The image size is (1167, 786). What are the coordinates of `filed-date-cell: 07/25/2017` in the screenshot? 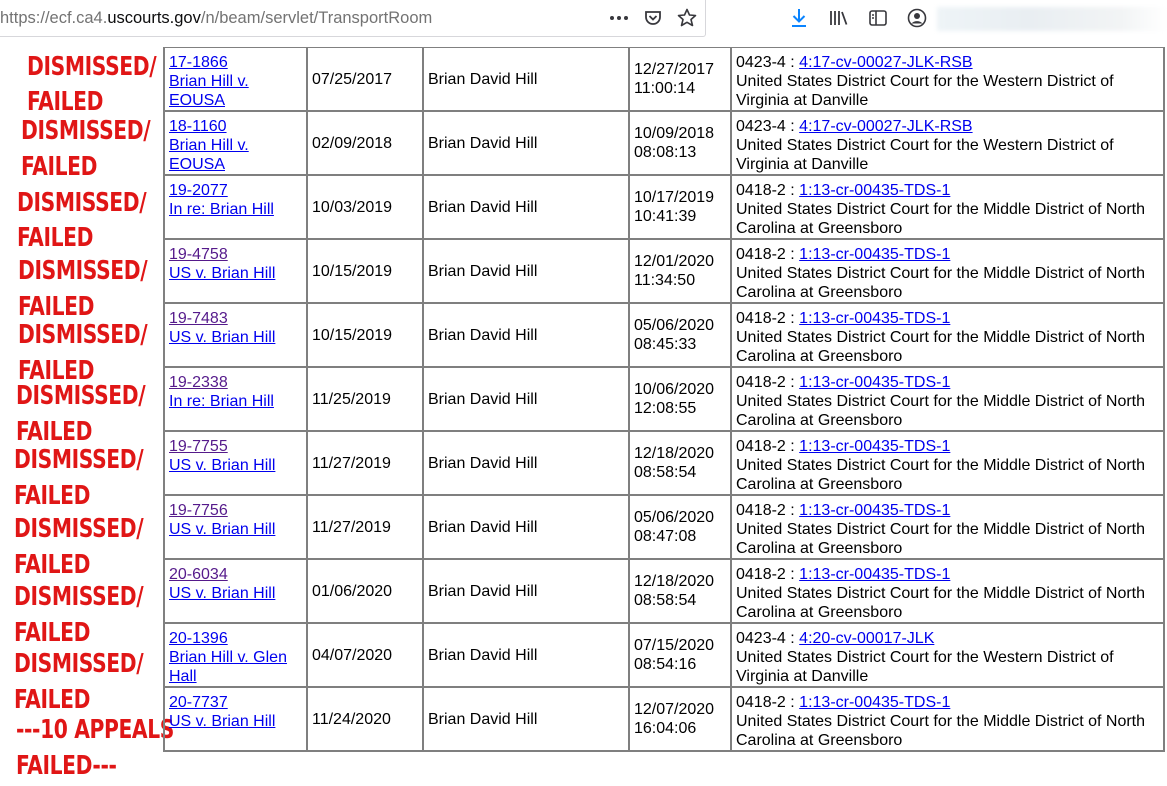 It's located at (366, 80).